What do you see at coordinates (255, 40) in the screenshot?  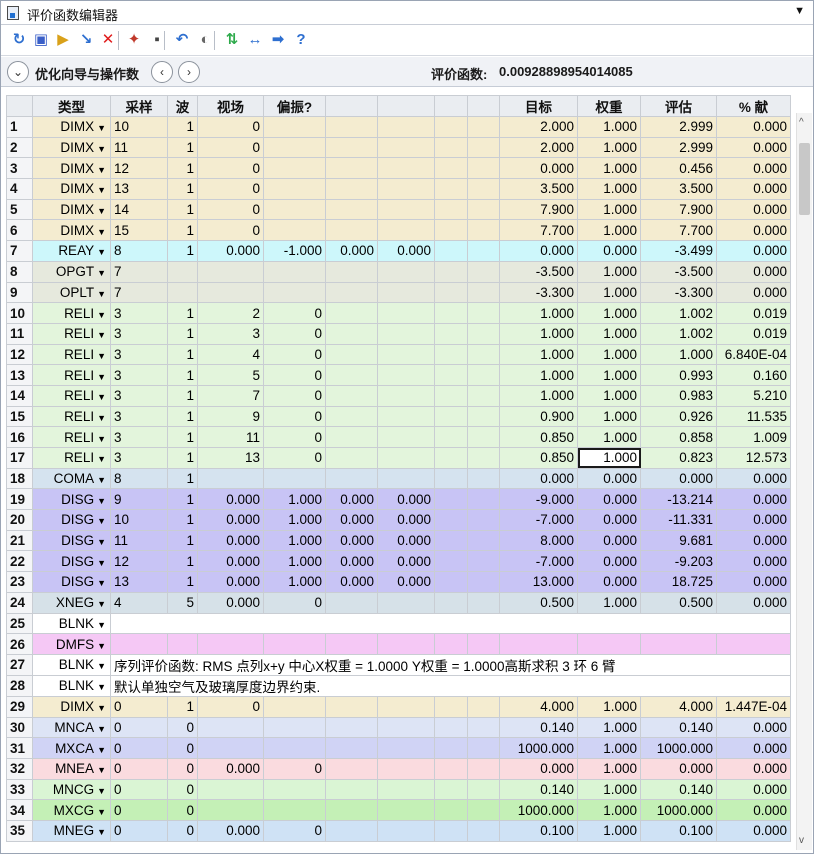 I see `expand-horizontal-icon: ↔` at bounding box center [255, 40].